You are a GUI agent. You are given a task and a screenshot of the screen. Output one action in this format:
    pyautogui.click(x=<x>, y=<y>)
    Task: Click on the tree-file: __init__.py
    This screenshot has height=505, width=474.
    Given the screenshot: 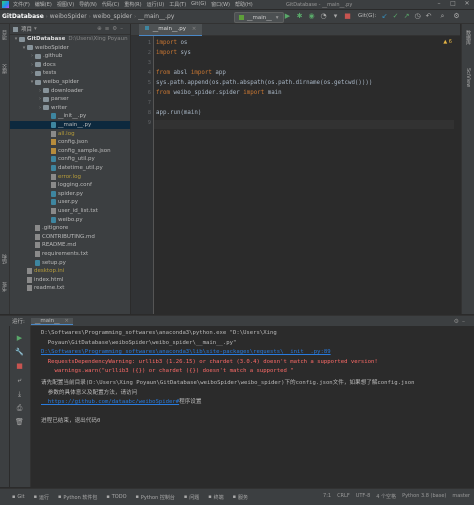 What is the action you would take?
    pyautogui.click(x=70, y=116)
    